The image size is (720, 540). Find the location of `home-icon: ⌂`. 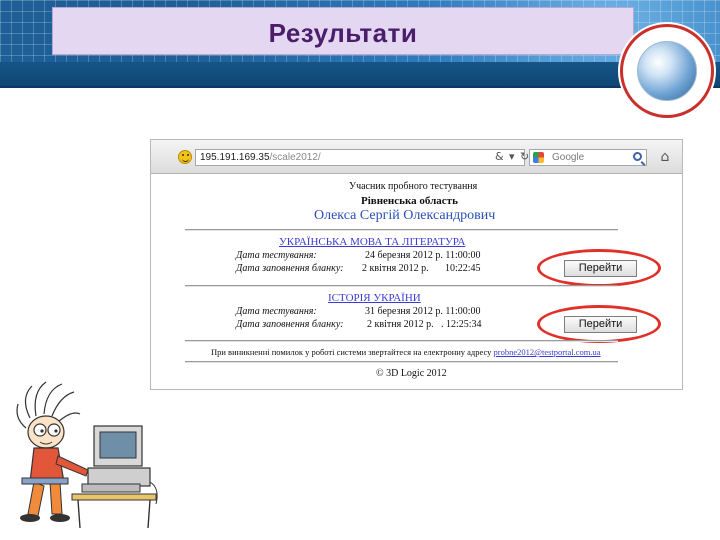

home-icon: ⌂ is located at coordinates (665, 157).